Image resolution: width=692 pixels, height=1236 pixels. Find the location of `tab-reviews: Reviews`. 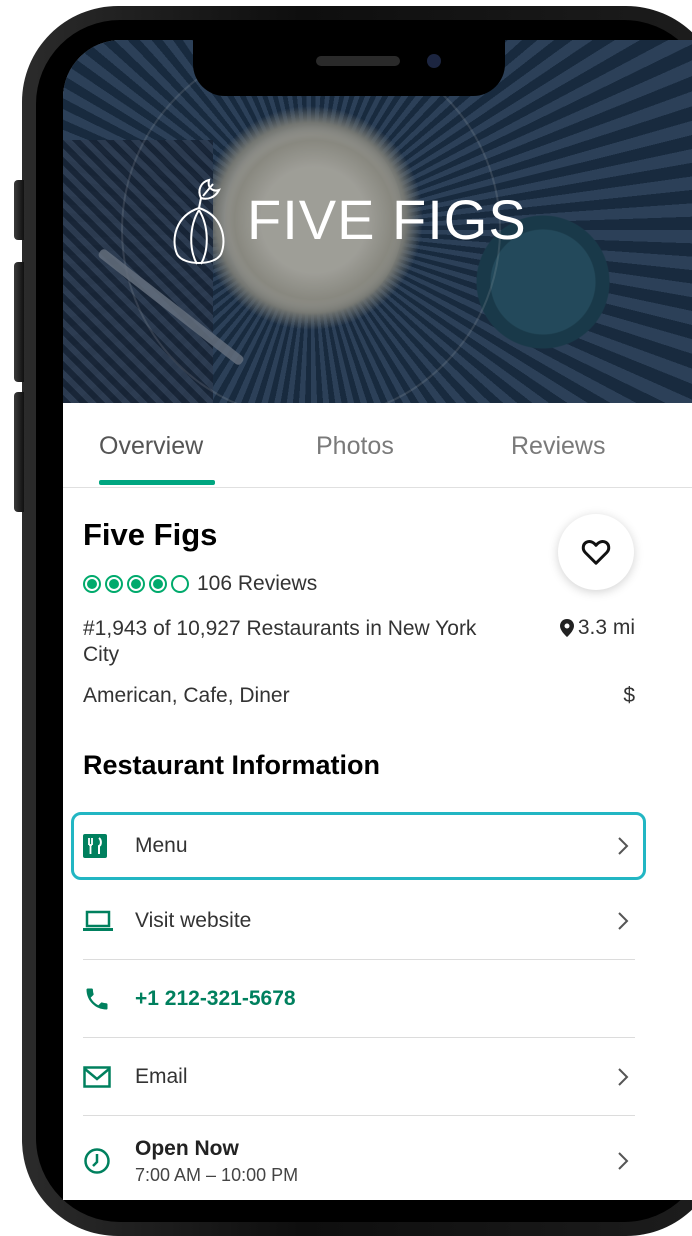

tab-reviews: Reviews is located at coordinates (558, 446).